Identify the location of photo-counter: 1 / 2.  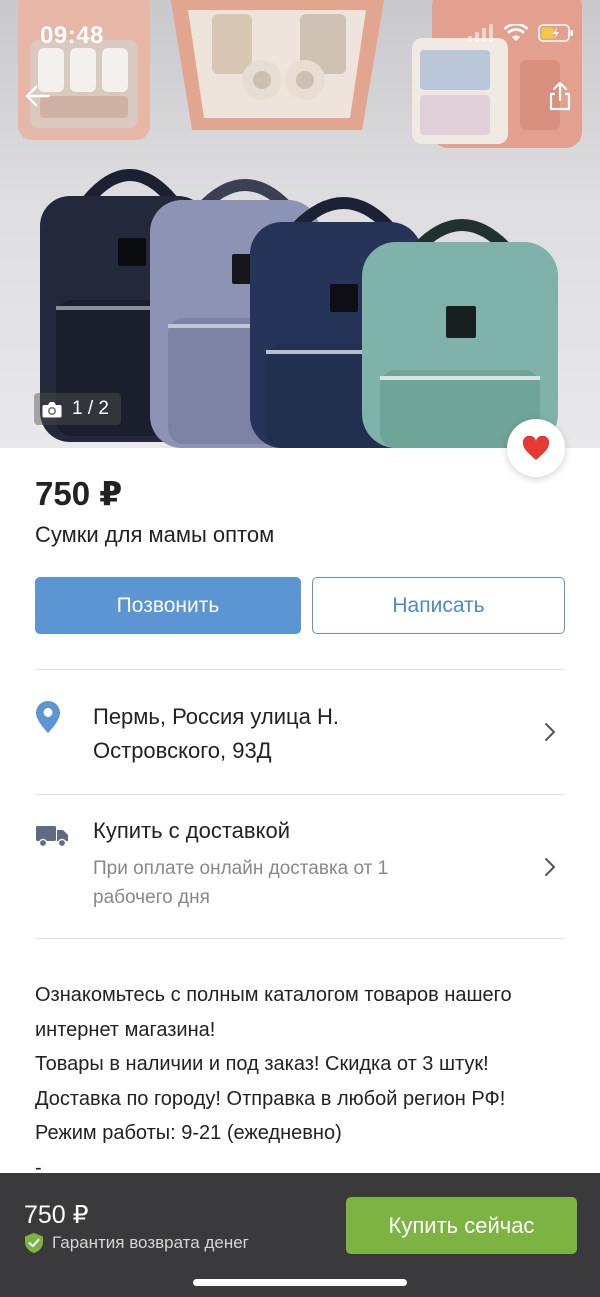
(77, 409).